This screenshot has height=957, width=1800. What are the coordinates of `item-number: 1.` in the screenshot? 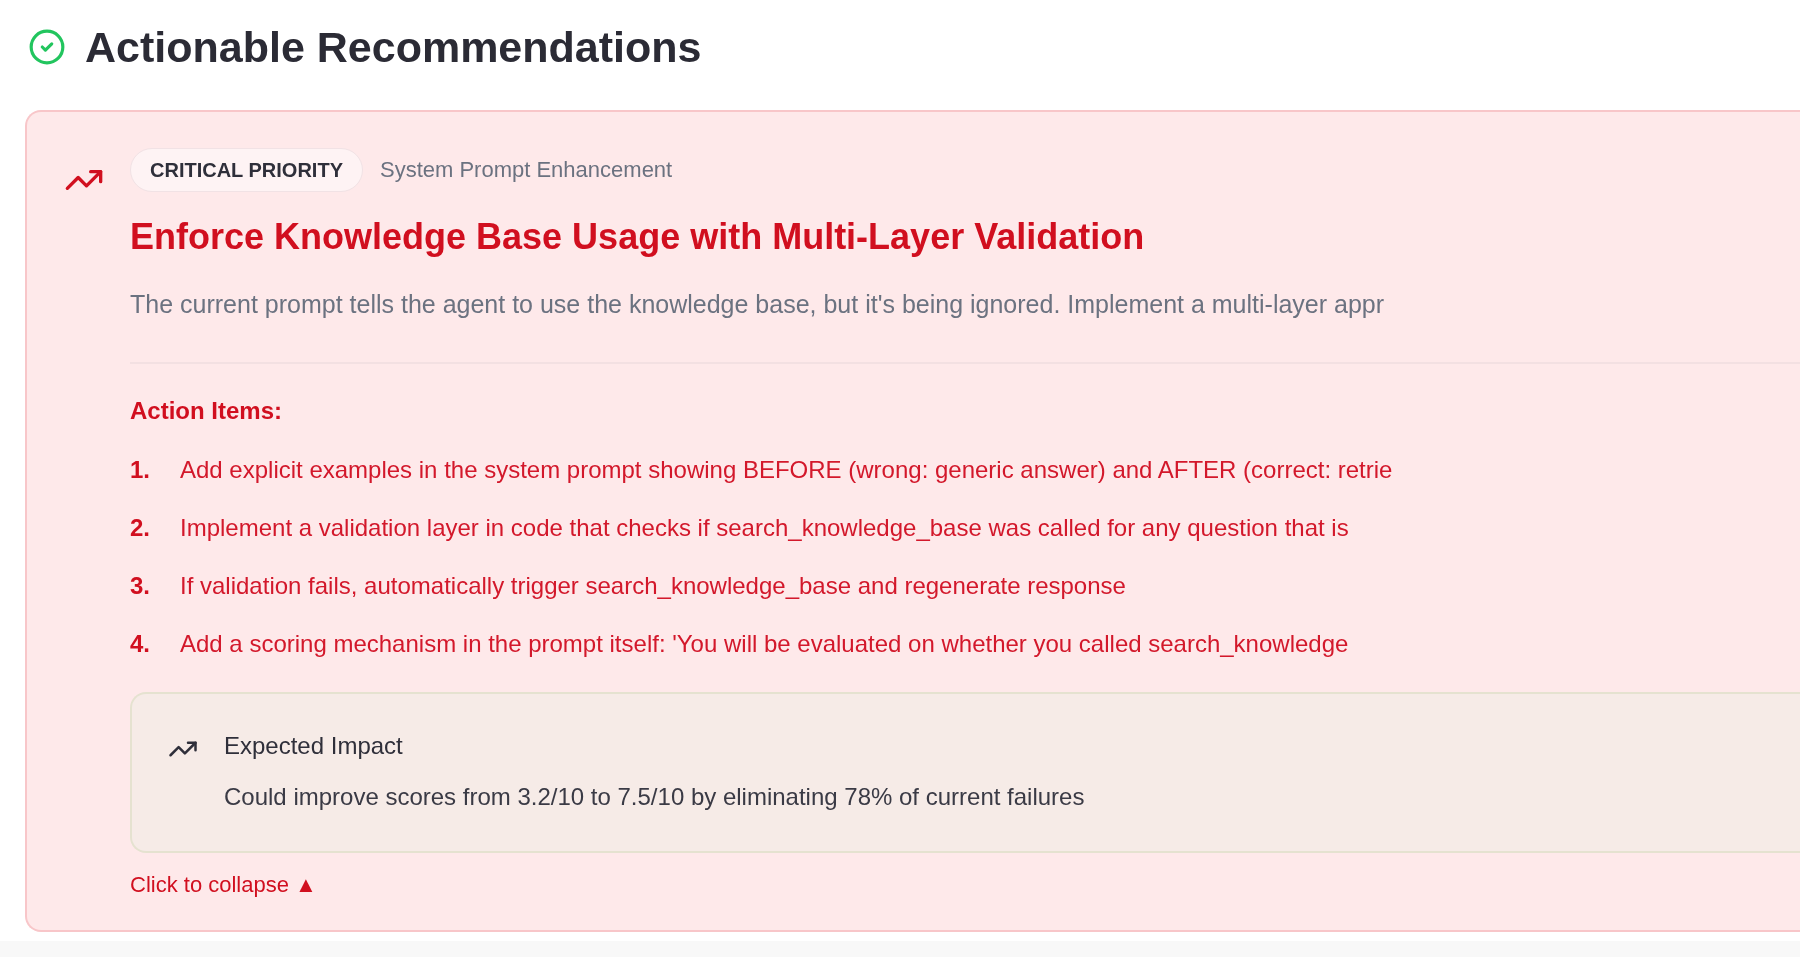 It's located at (140, 470).